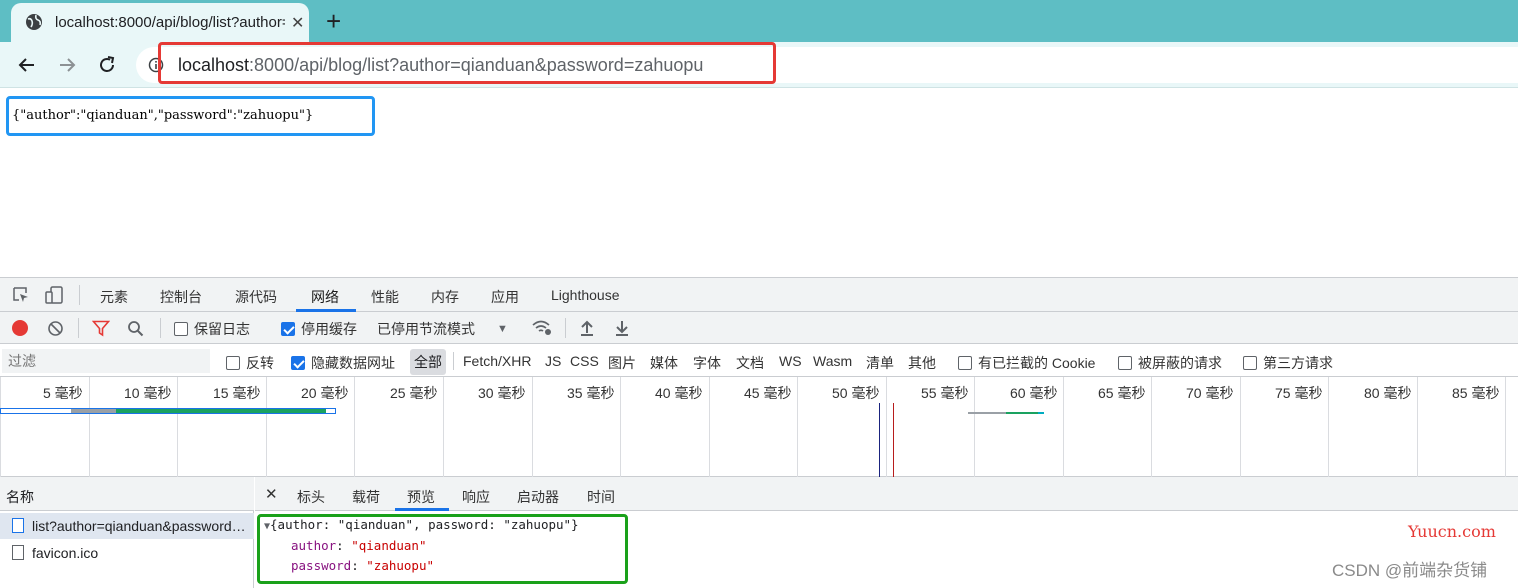 This screenshot has width=1518, height=588. I want to click on request-bar-content, so click(1041, 413).